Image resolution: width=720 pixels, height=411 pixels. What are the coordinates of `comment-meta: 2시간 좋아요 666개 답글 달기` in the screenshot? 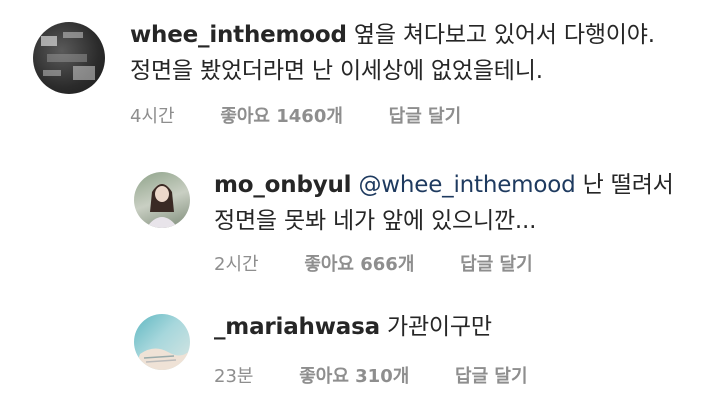 It's located at (393, 263).